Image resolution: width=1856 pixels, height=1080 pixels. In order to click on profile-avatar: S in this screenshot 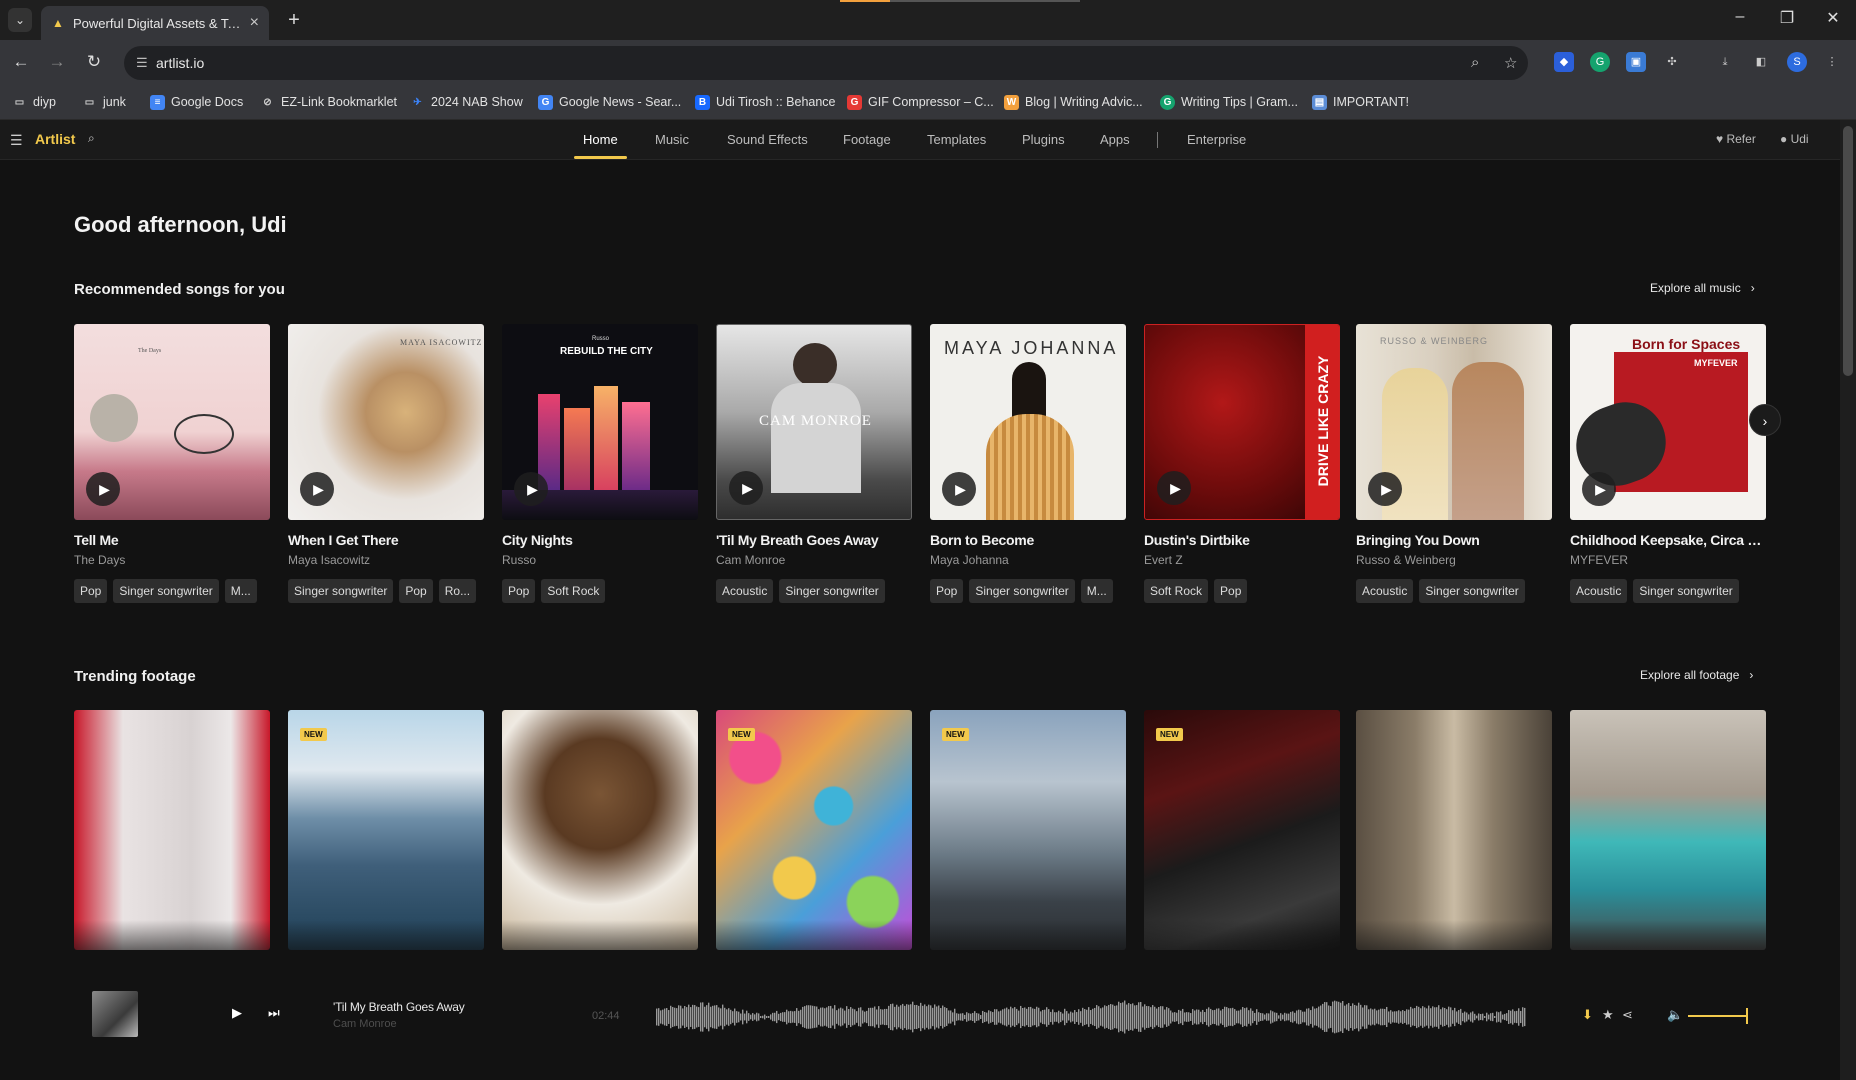, I will do `click(1797, 62)`.